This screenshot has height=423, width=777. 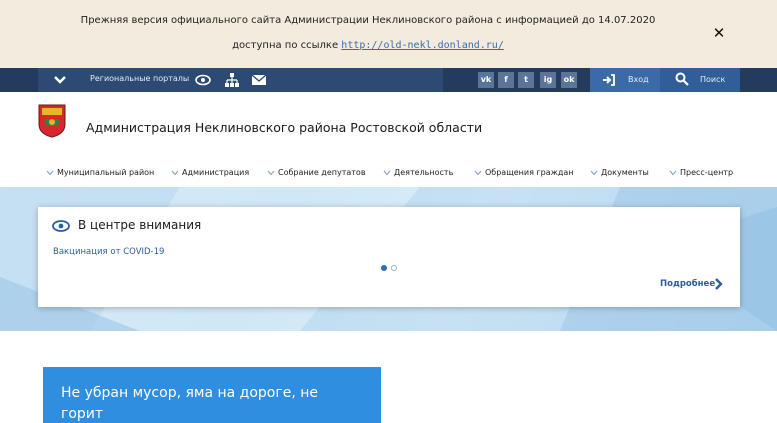 I want to click on sign-in-icon, so click(x=609, y=80).